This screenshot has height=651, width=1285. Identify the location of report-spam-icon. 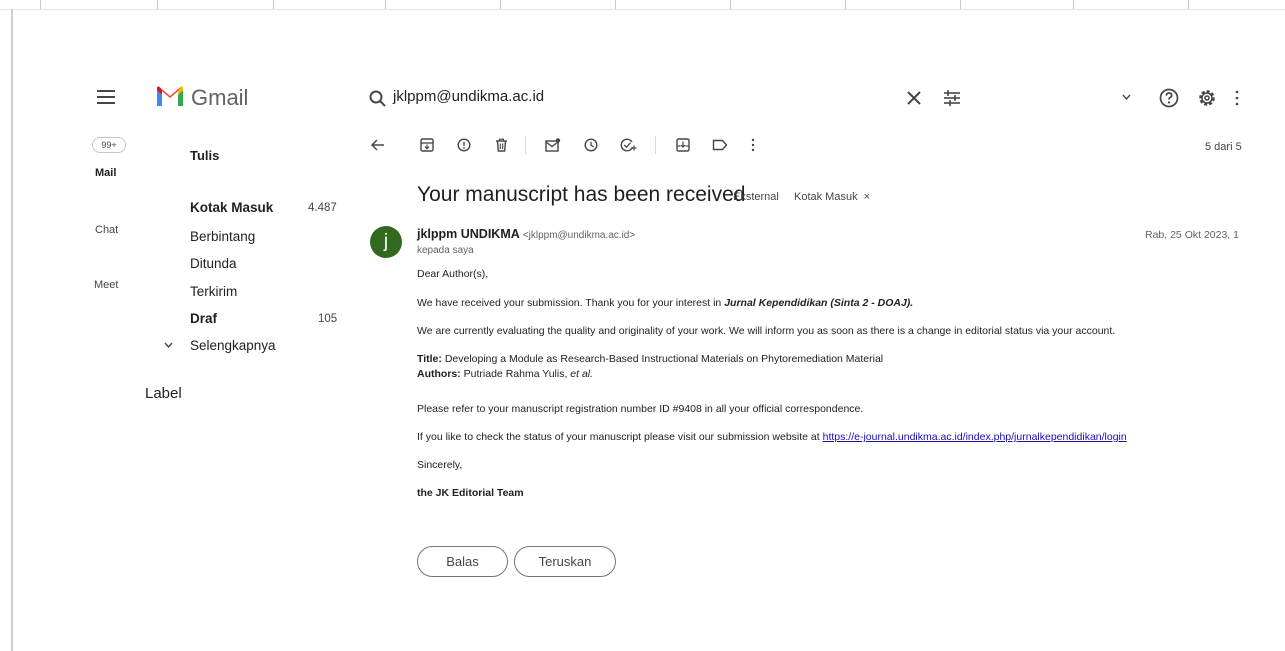
(464, 145).